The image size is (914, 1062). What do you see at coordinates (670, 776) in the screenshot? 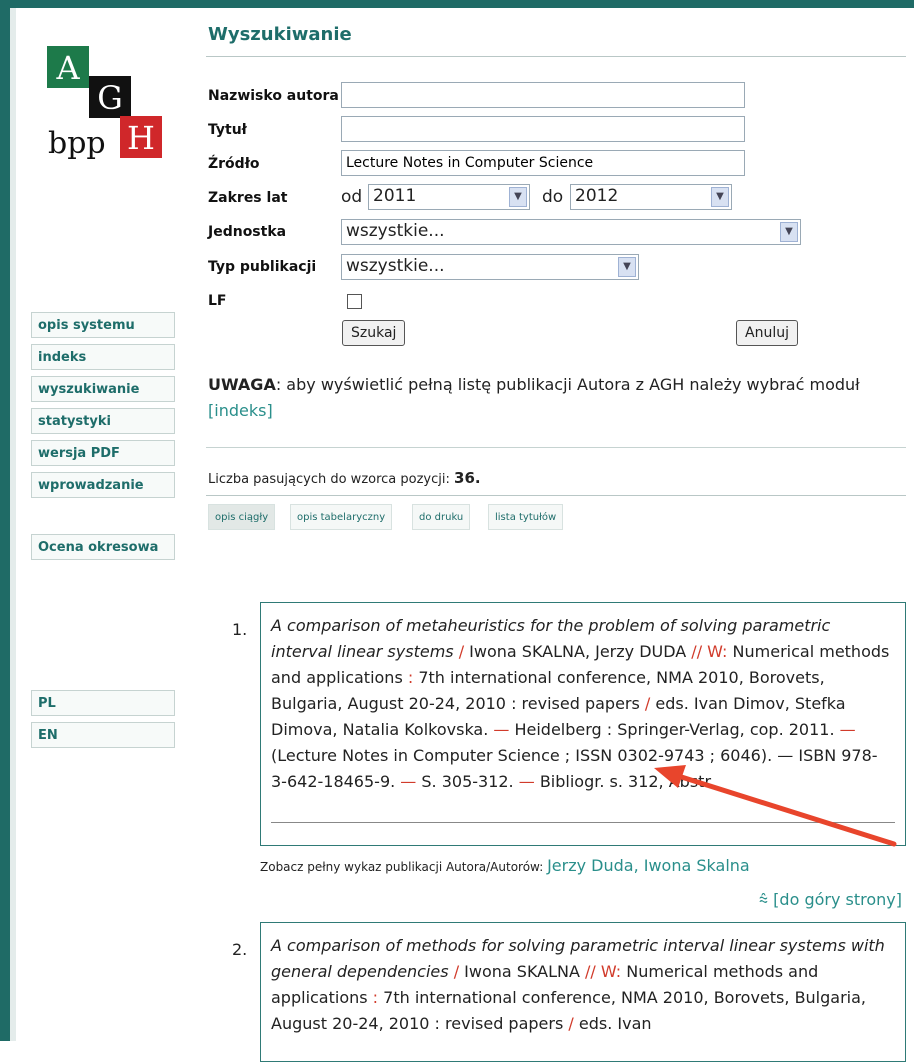
I see `annotation-arrow-head` at bounding box center [670, 776].